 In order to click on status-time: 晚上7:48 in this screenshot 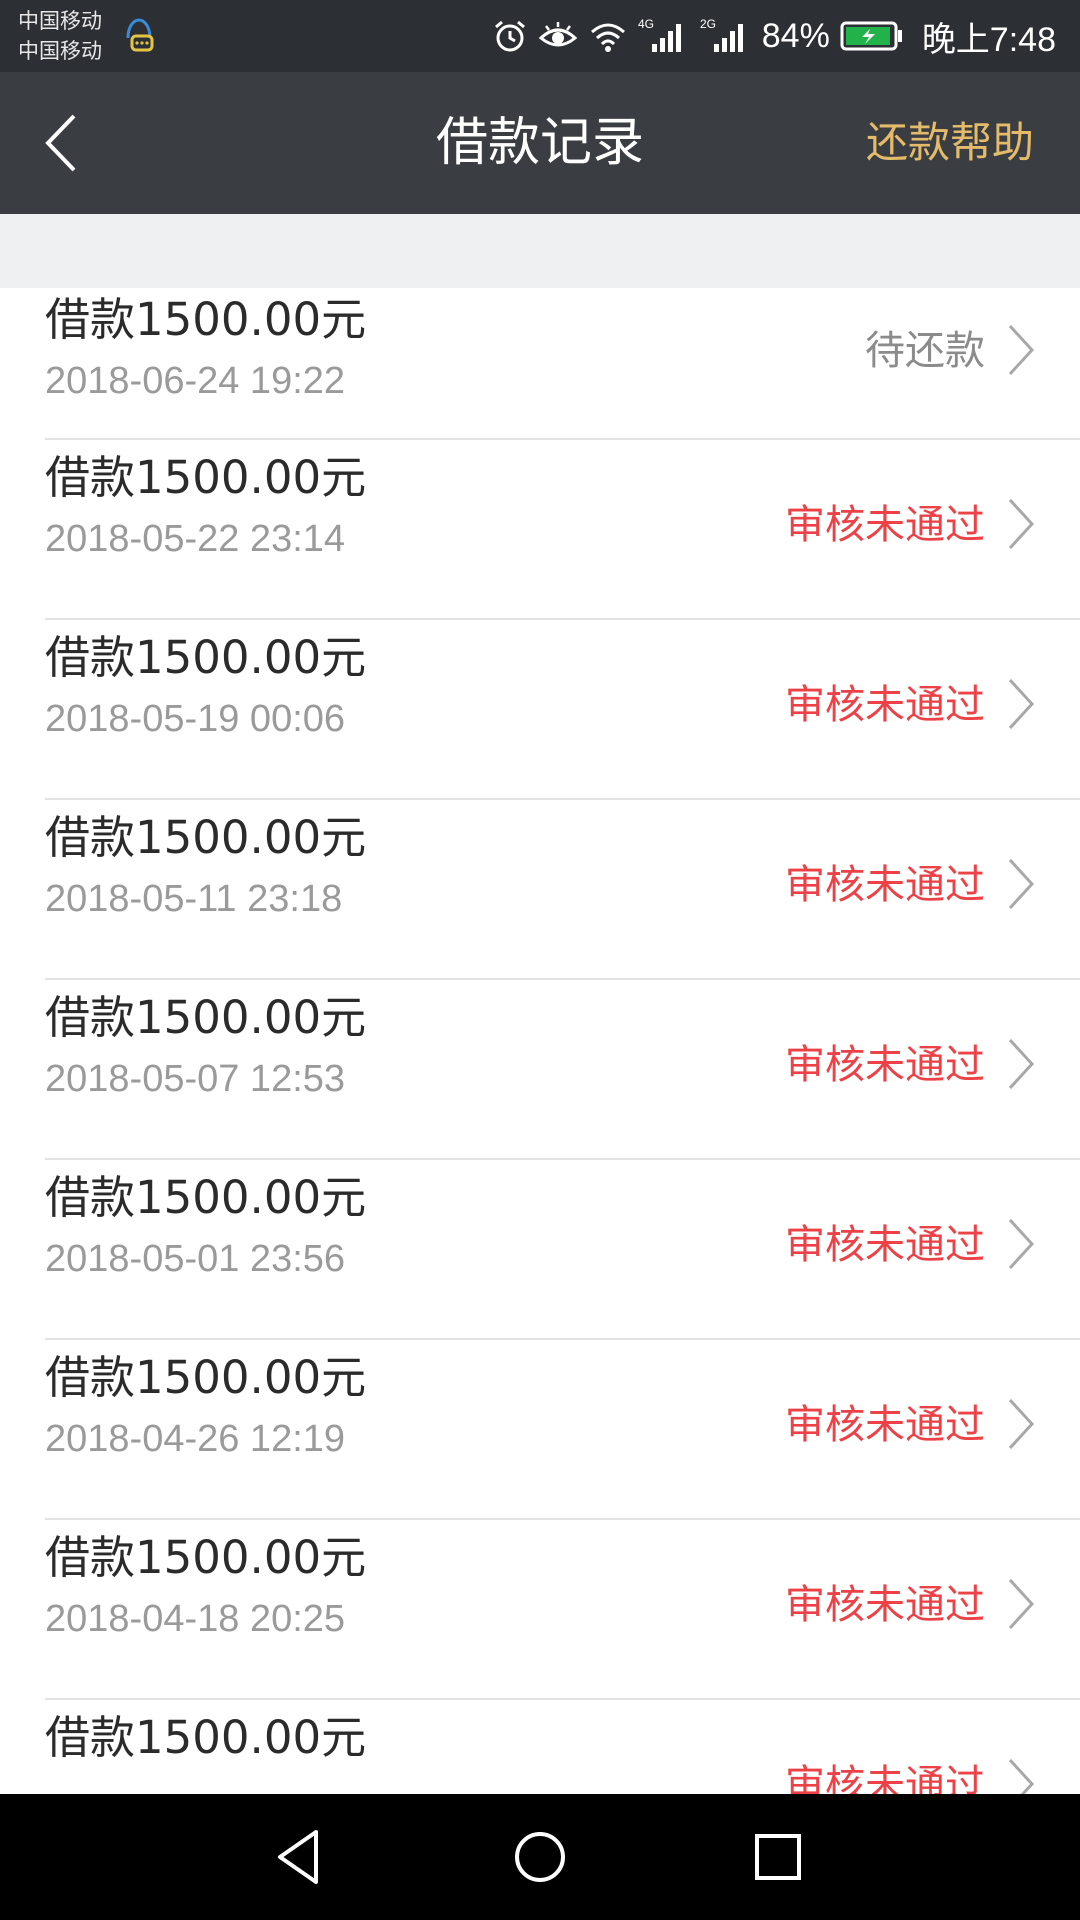, I will do `click(988, 39)`.